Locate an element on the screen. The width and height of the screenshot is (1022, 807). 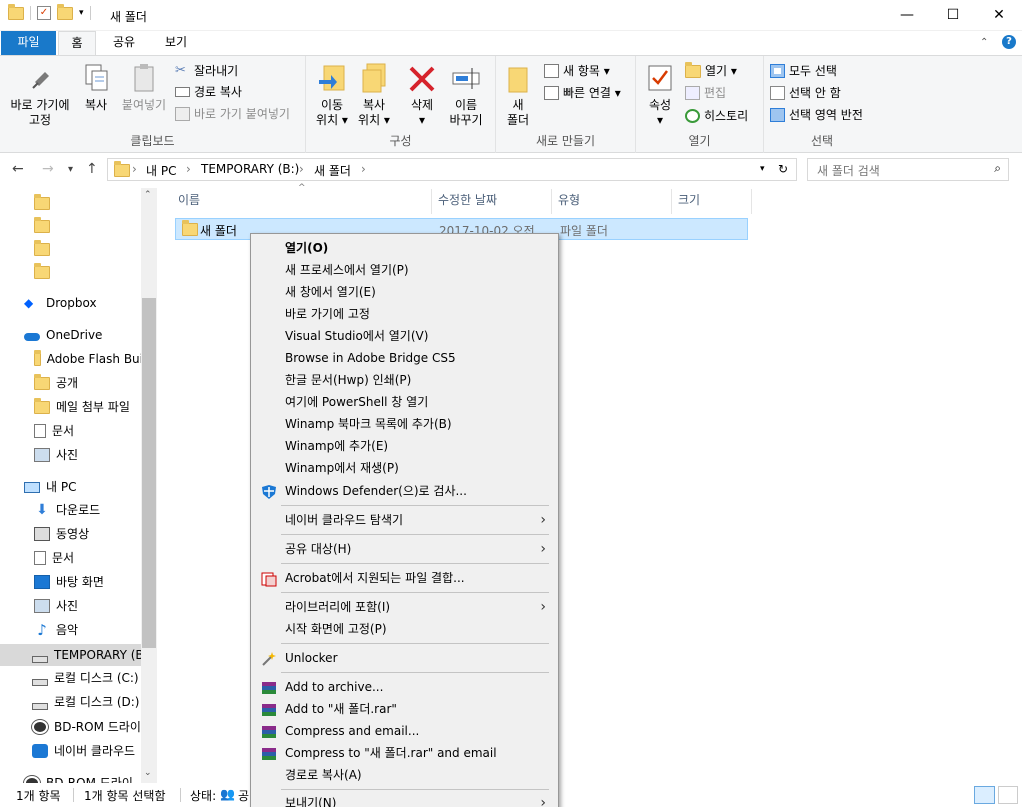
nav-dropbox: ◆ Dropbox is located at coordinates (71, 303).